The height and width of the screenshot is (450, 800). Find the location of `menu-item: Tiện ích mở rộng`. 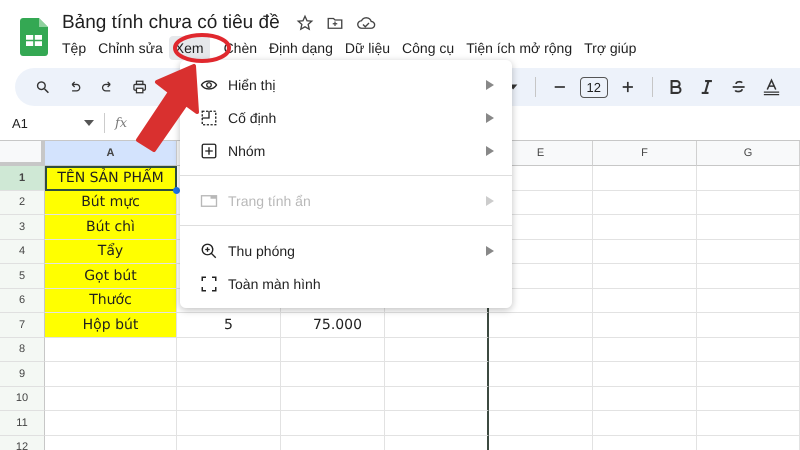

menu-item: Tiện ích mở rộng is located at coordinates (519, 48).